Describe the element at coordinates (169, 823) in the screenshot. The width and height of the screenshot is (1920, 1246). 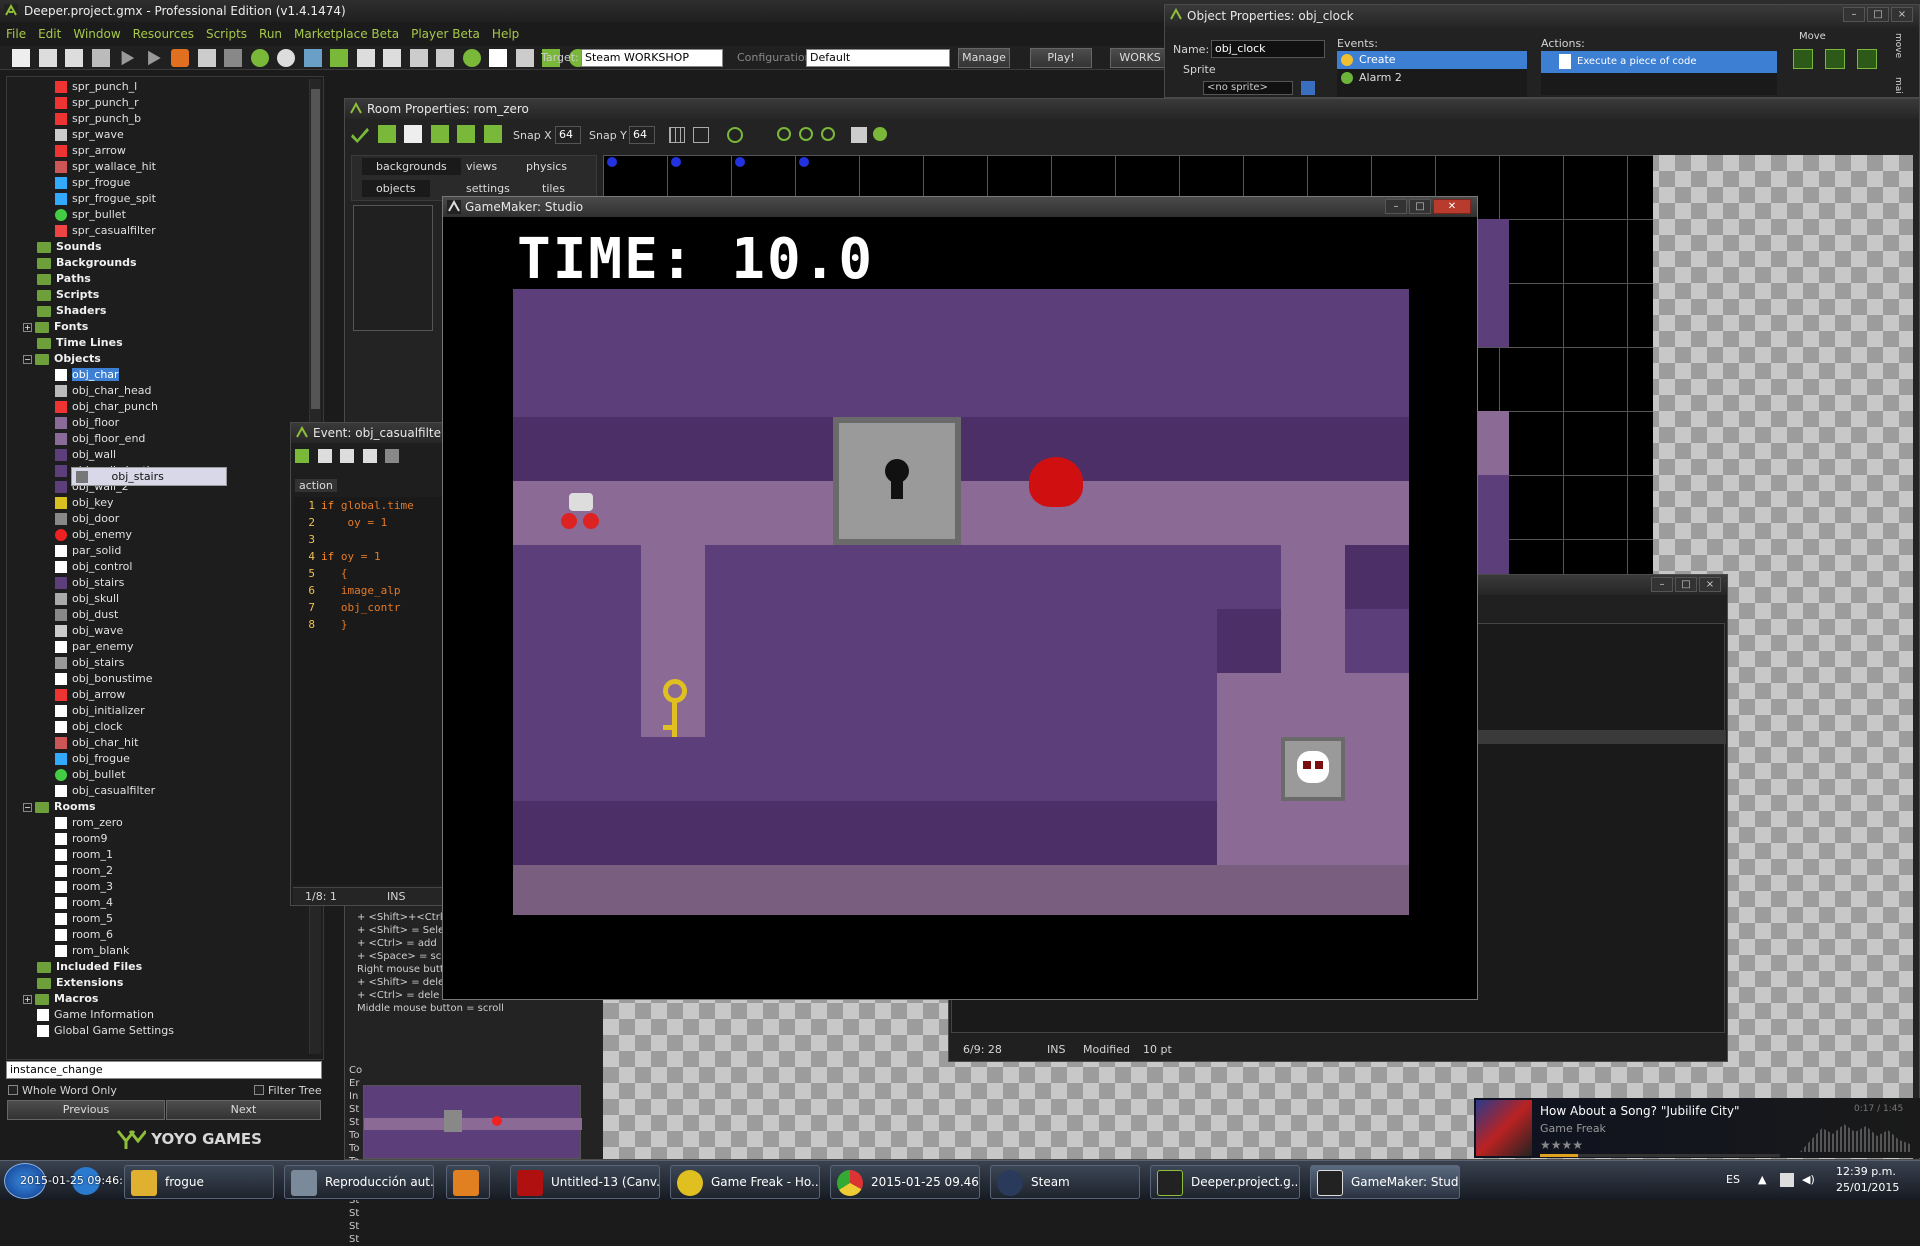
I see `tree-item: rom_zero` at that location.